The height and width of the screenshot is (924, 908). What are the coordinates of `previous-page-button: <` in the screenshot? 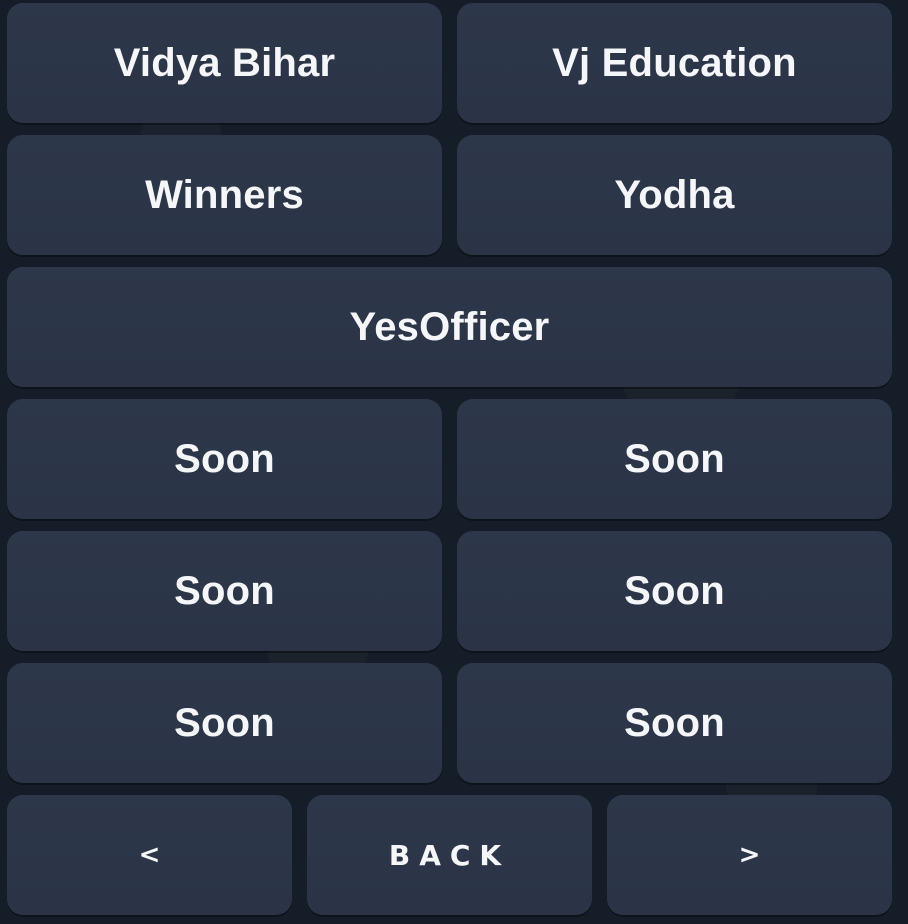 It's located at (149, 855).